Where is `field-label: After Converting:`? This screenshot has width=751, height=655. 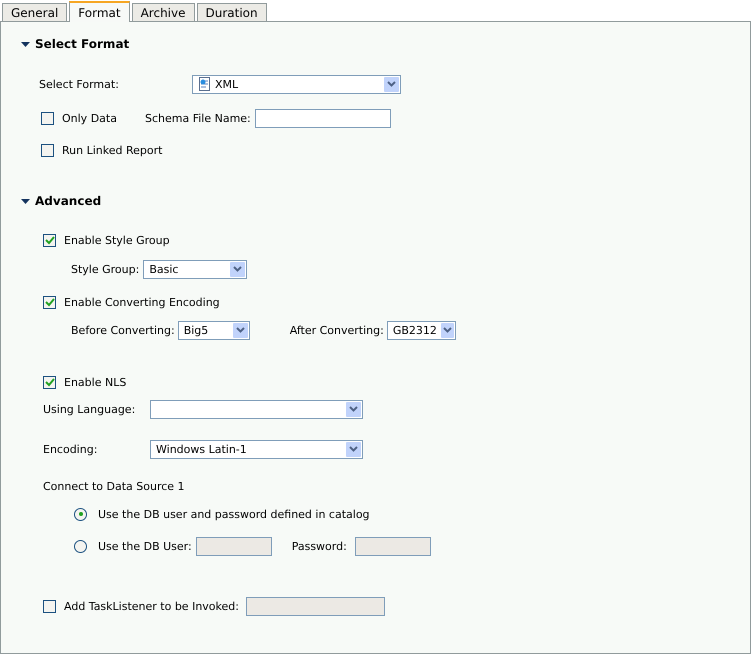 field-label: After Converting: is located at coordinates (337, 330).